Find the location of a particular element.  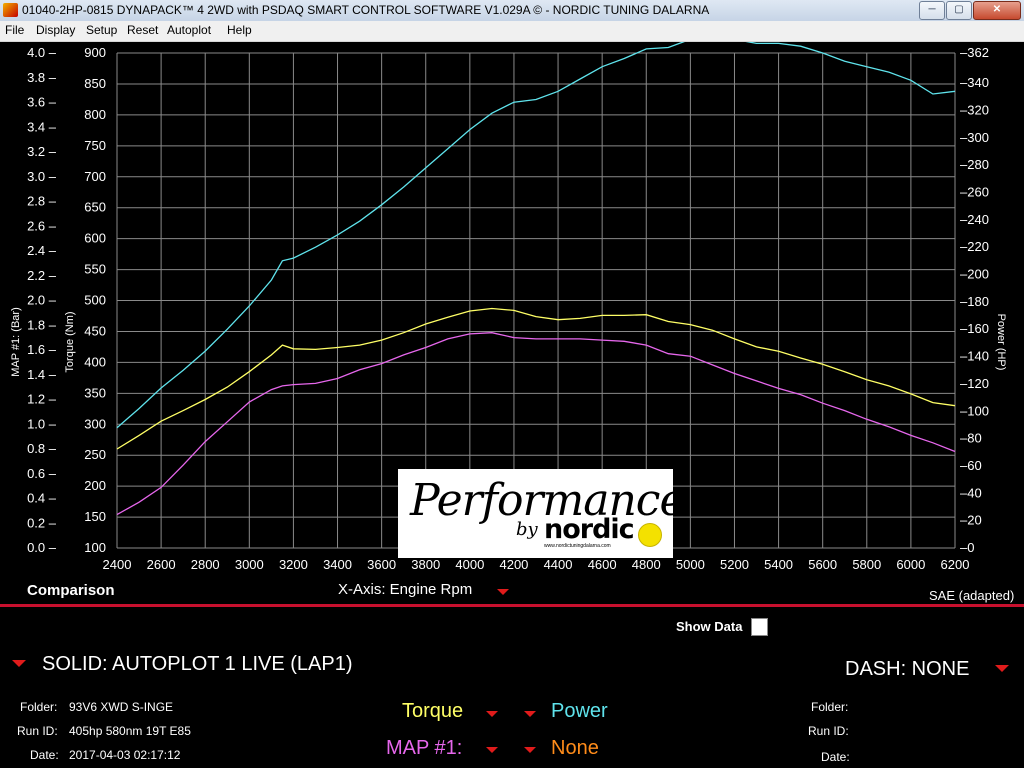

folder-value: 93V6 XWD S-INGE is located at coordinates (121, 707).